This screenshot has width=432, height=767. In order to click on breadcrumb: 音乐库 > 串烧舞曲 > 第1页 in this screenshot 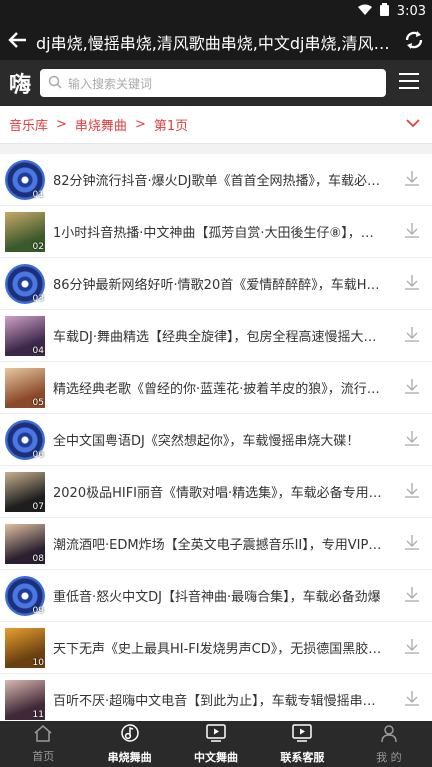, I will do `click(216, 125)`.